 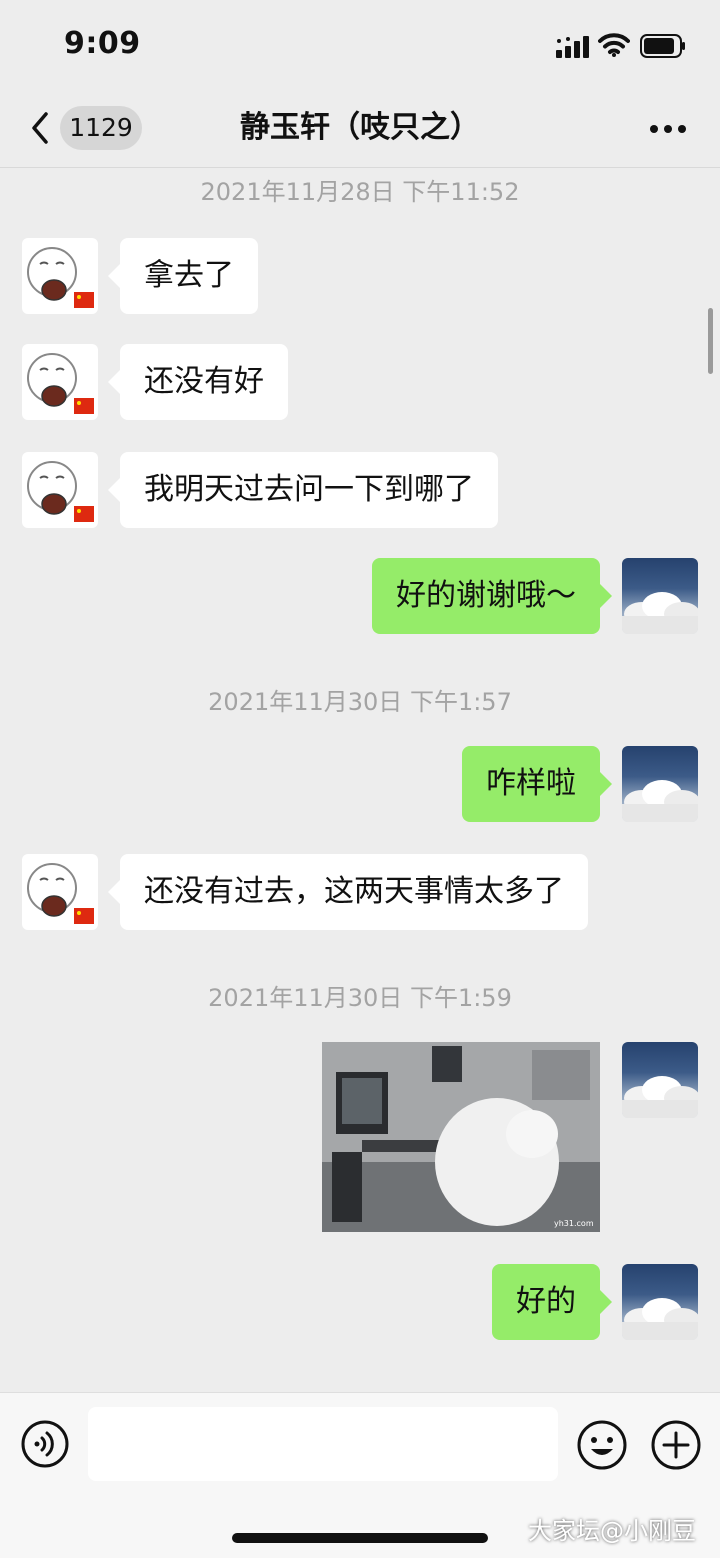 I want to click on watermark: 大家坛@小刚豆, so click(x=612, y=1531).